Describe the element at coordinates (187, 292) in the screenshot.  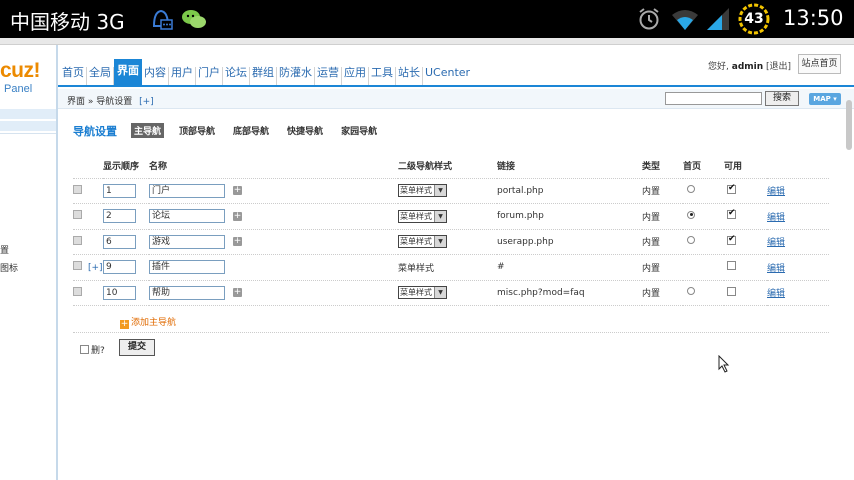
I see `name-input: 帮助` at that location.